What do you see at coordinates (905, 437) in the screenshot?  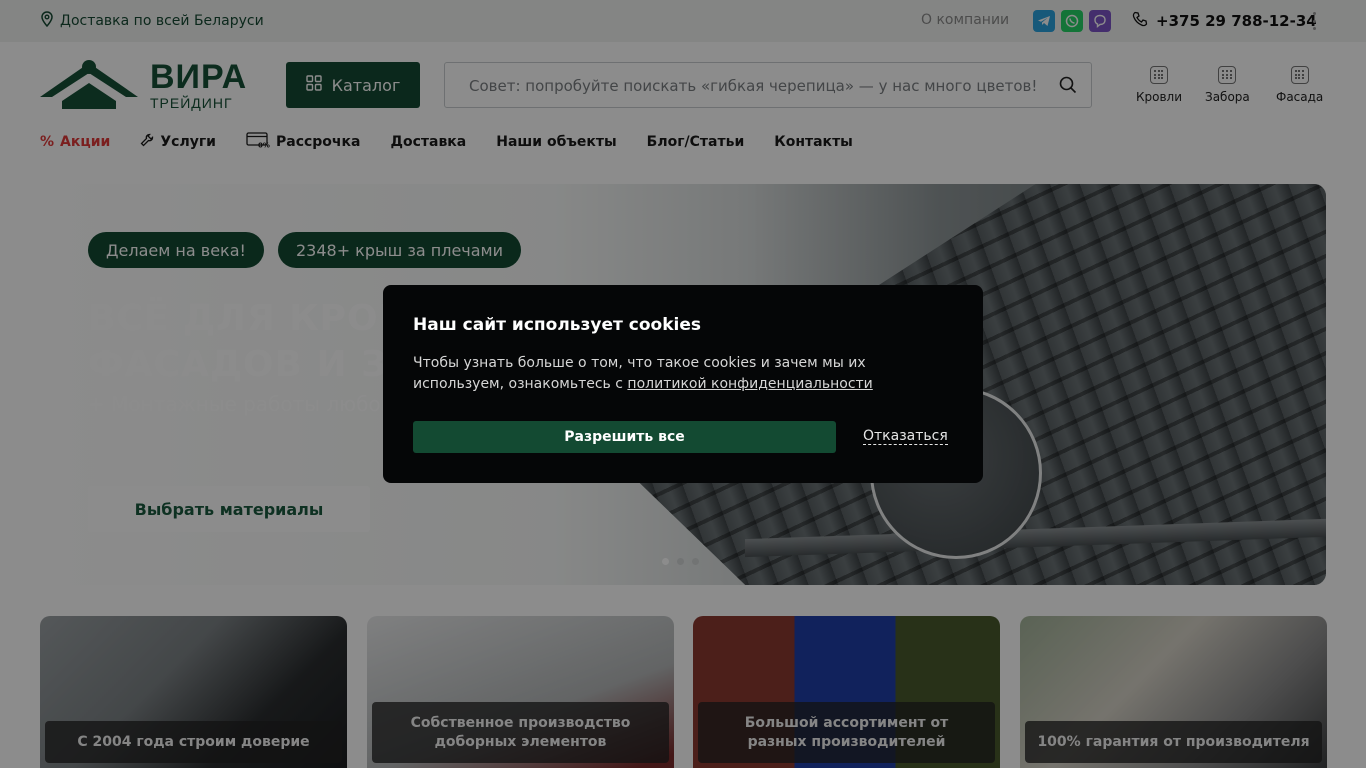 I see `decline-button: Отказаться` at bounding box center [905, 437].